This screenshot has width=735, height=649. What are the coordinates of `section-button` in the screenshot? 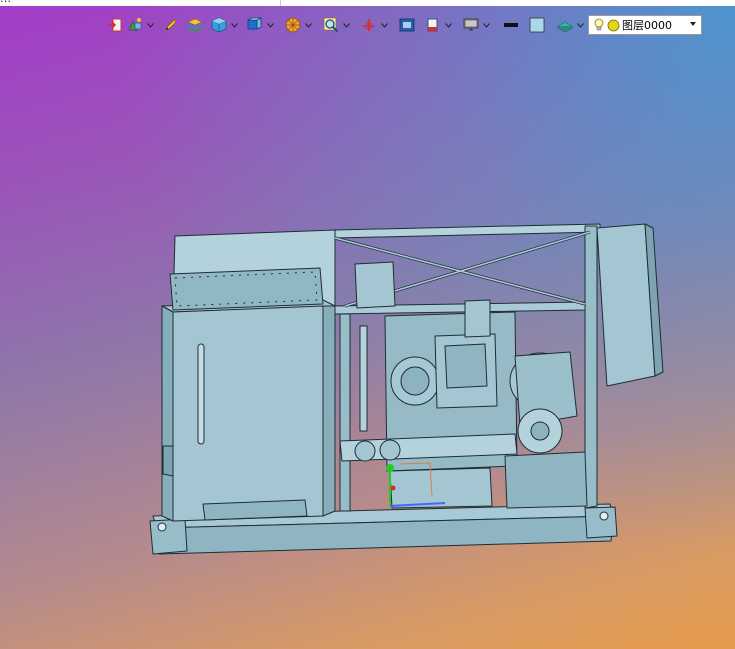 It's located at (433, 25).